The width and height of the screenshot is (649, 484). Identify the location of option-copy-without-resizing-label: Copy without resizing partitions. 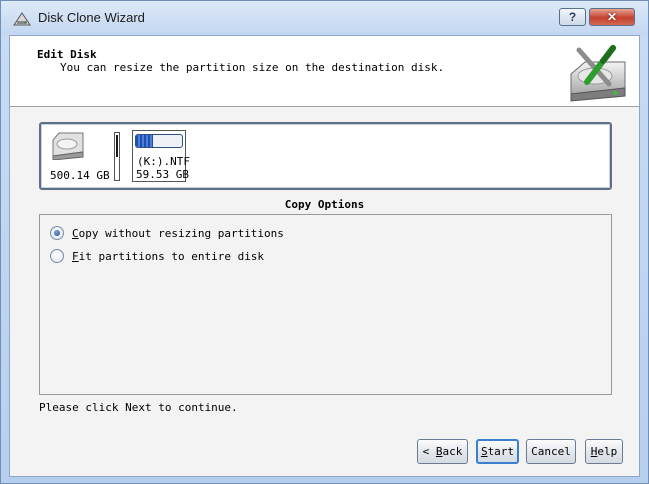
(178, 233).